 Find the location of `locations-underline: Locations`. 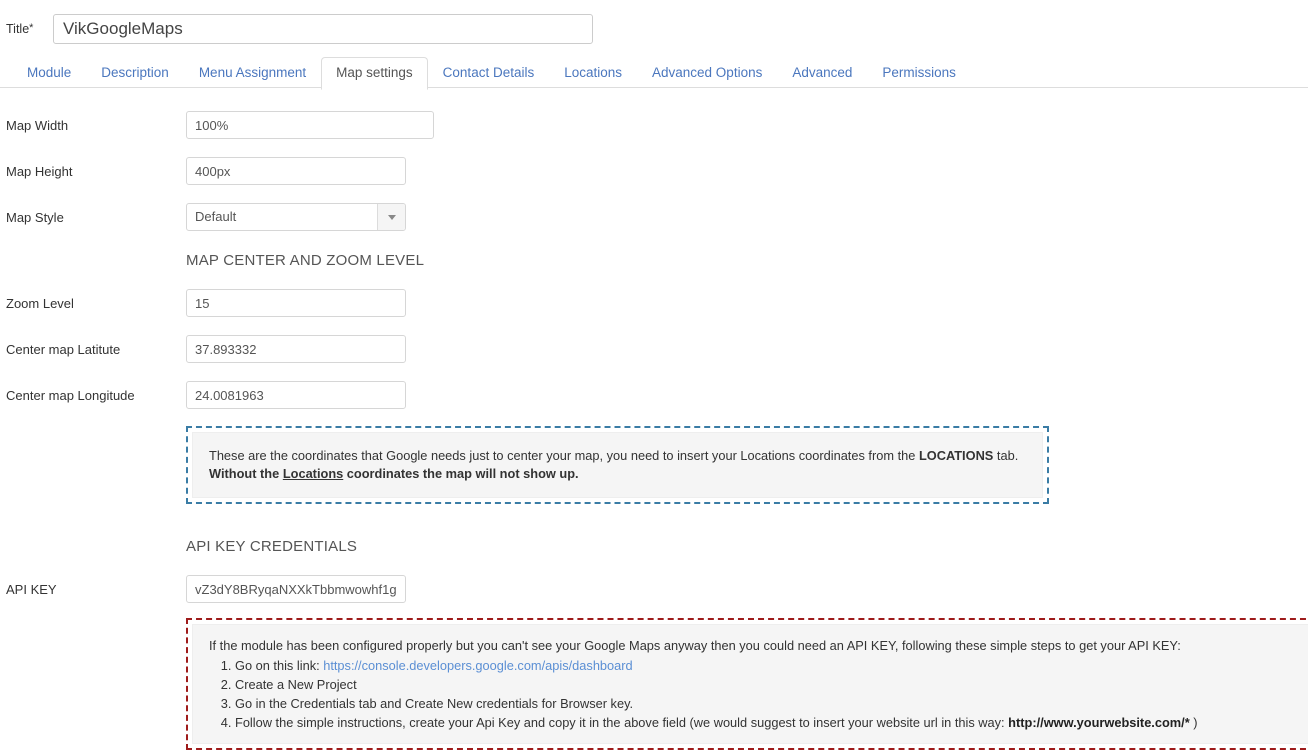

locations-underline: Locations is located at coordinates (313, 473).